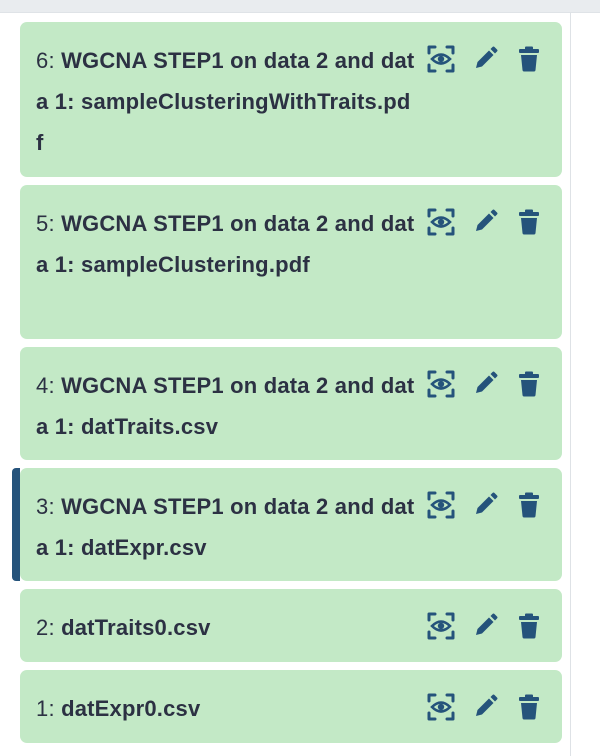  Describe the element at coordinates (42, 627) in the screenshot. I see `history-item-hid: 2` at that location.